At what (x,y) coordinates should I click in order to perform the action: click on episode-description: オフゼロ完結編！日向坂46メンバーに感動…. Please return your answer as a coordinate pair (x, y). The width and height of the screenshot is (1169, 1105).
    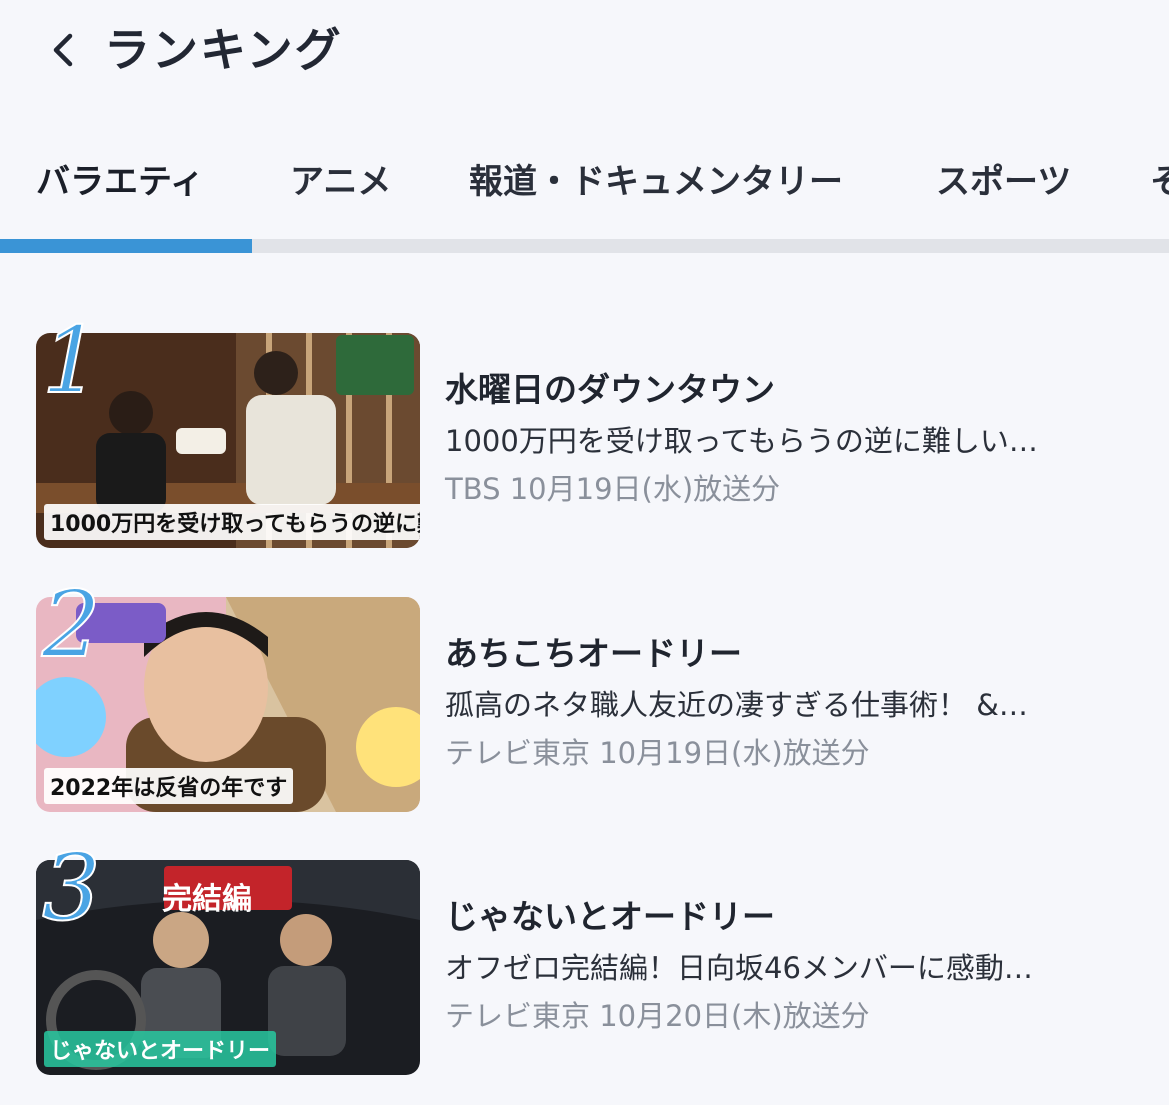
    Looking at the image, I should click on (739, 968).